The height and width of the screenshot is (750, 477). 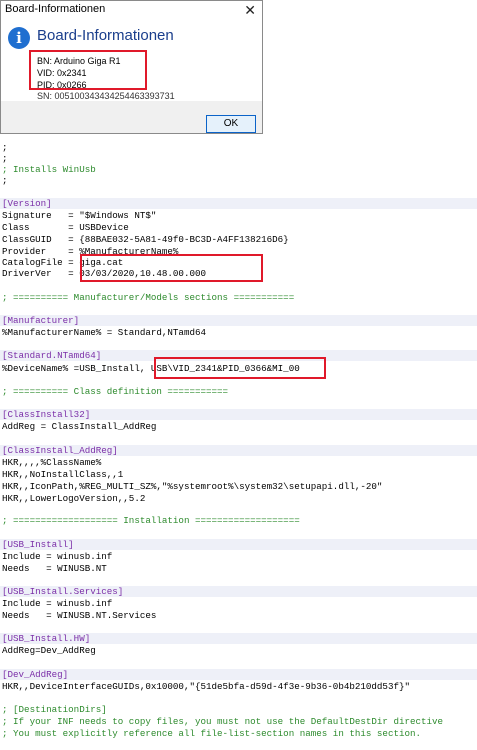 What do you see at coordinates (49, 169) in the screenshot?
I see `code-comment: ; Installs WinUsb` at bounding box center [49, 169].